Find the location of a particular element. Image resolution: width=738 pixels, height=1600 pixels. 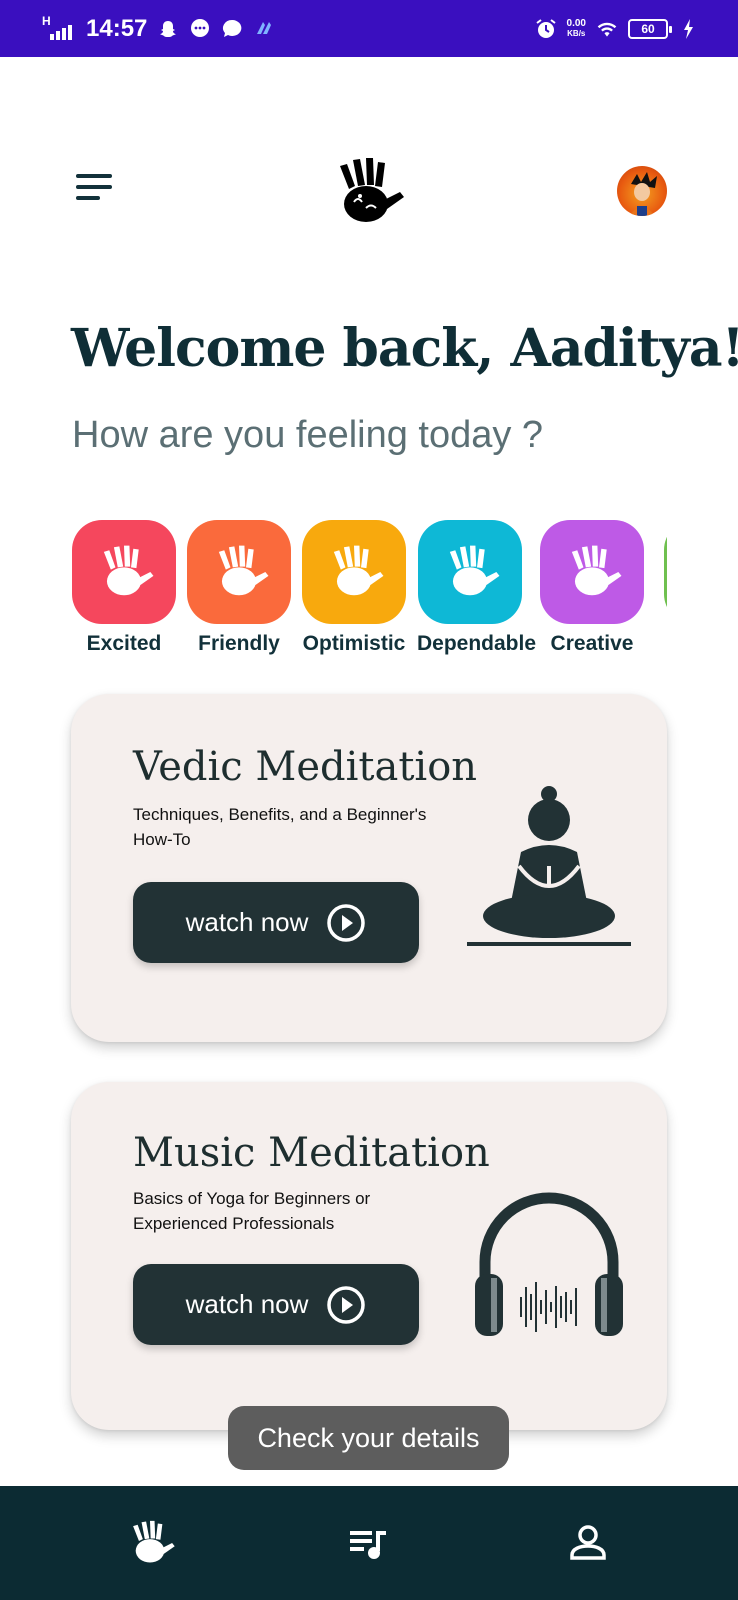

mood-optimistic: Optimistic is located at coordinates (354, 588).